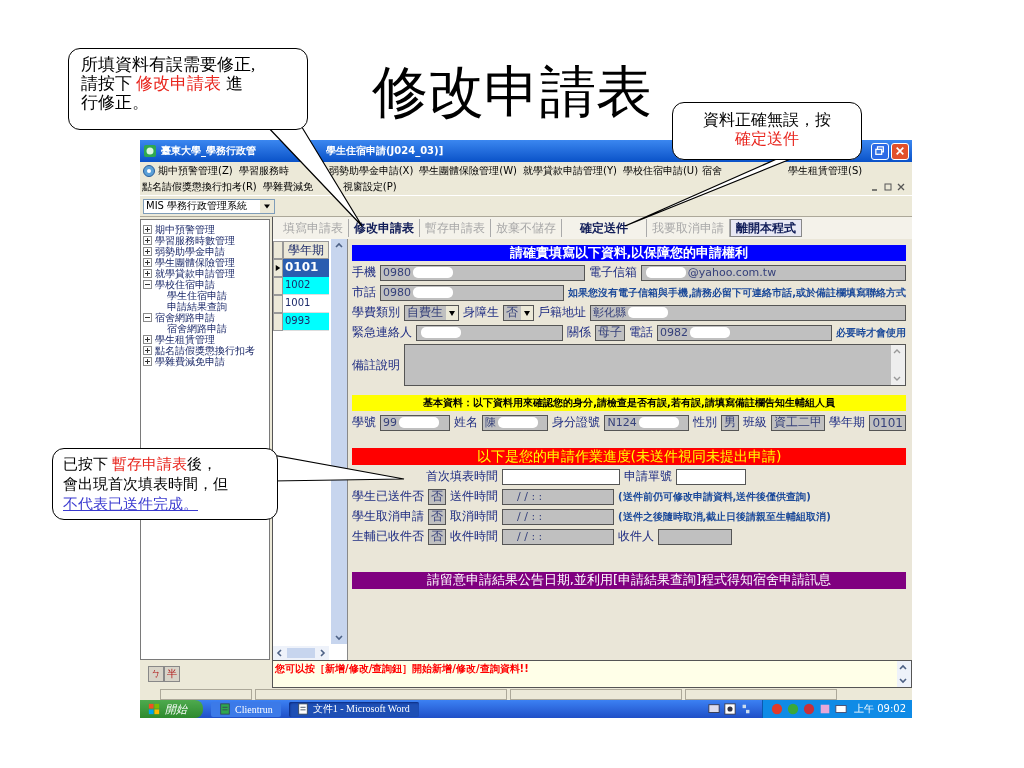  What do you see at coordinates (518, 312) in the screenshot?
I see `dropdown: 否` at bounding box center [518, 312].